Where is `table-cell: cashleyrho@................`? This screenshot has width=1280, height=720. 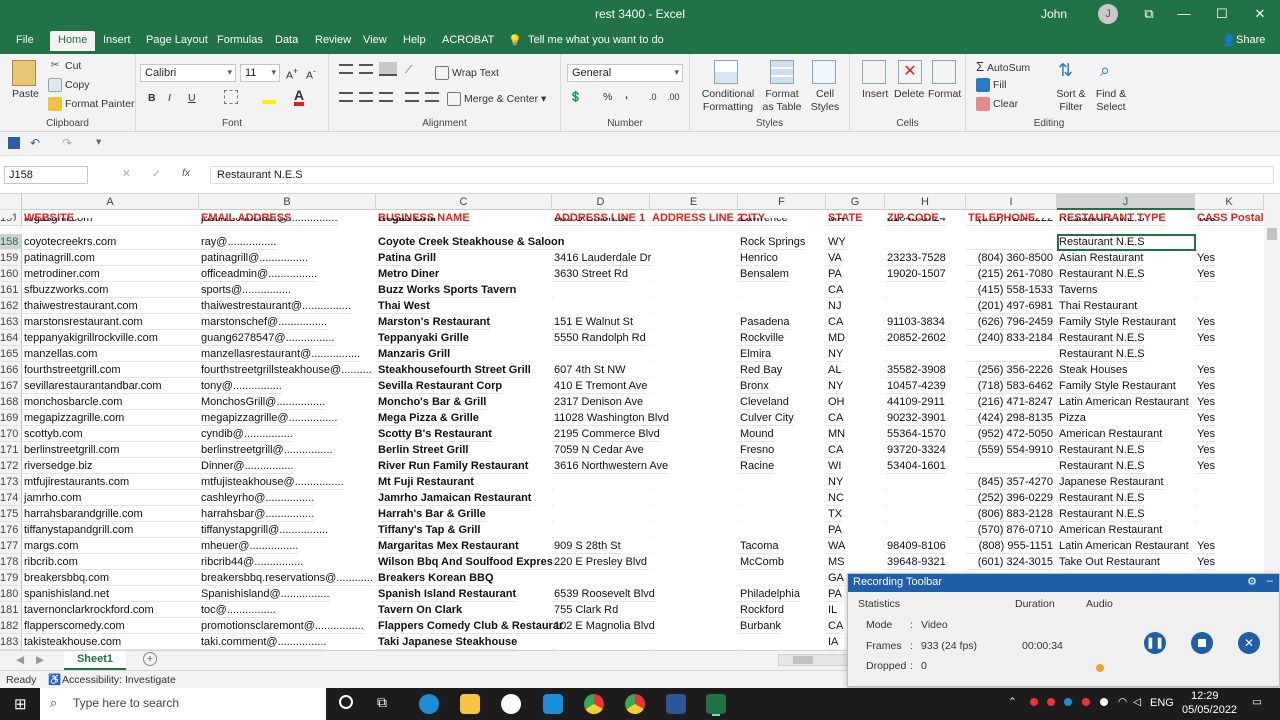 table-cell: cashleyrho@................ is located at coordinates (257, 498).